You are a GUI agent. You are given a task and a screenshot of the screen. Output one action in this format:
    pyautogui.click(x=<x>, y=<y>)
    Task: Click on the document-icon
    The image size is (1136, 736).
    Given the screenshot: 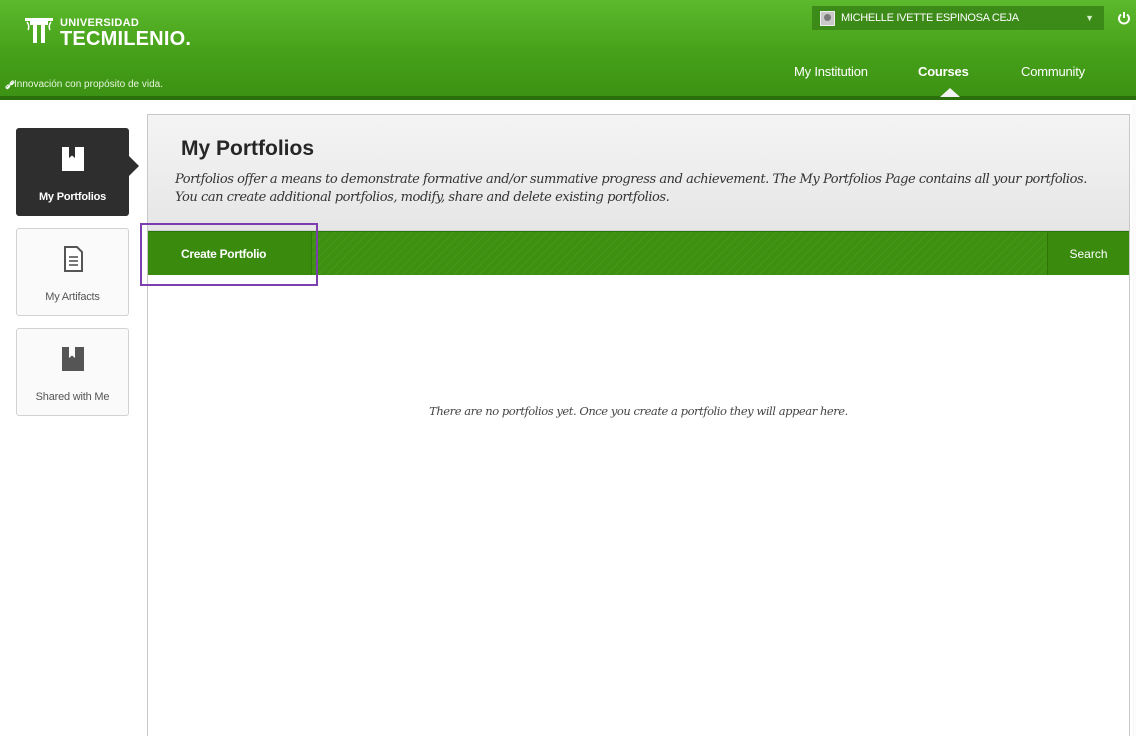 What is the action you would take?
    pyautogui.click(x=73, y=259)
    